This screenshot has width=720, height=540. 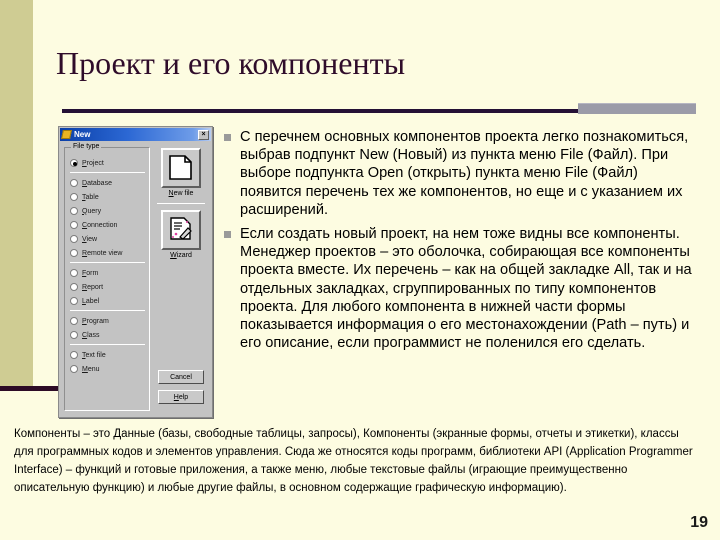 What do you see at coordinates (109, 197) in the screenshot?
I see `radio-option-table: Table` at bounding box center [109, 197].